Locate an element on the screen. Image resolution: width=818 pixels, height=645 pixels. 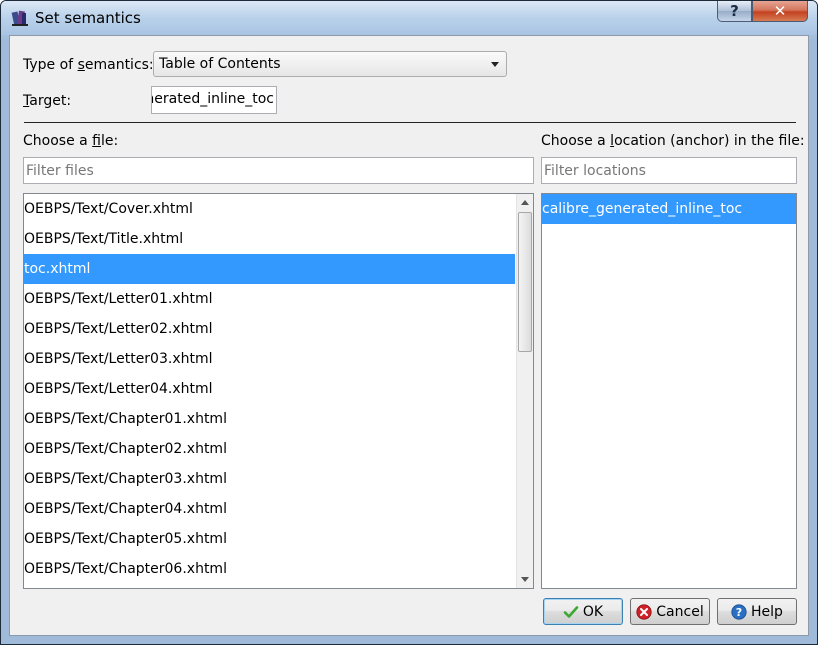
arrow-up-icon is located at coordinates (525, 202).